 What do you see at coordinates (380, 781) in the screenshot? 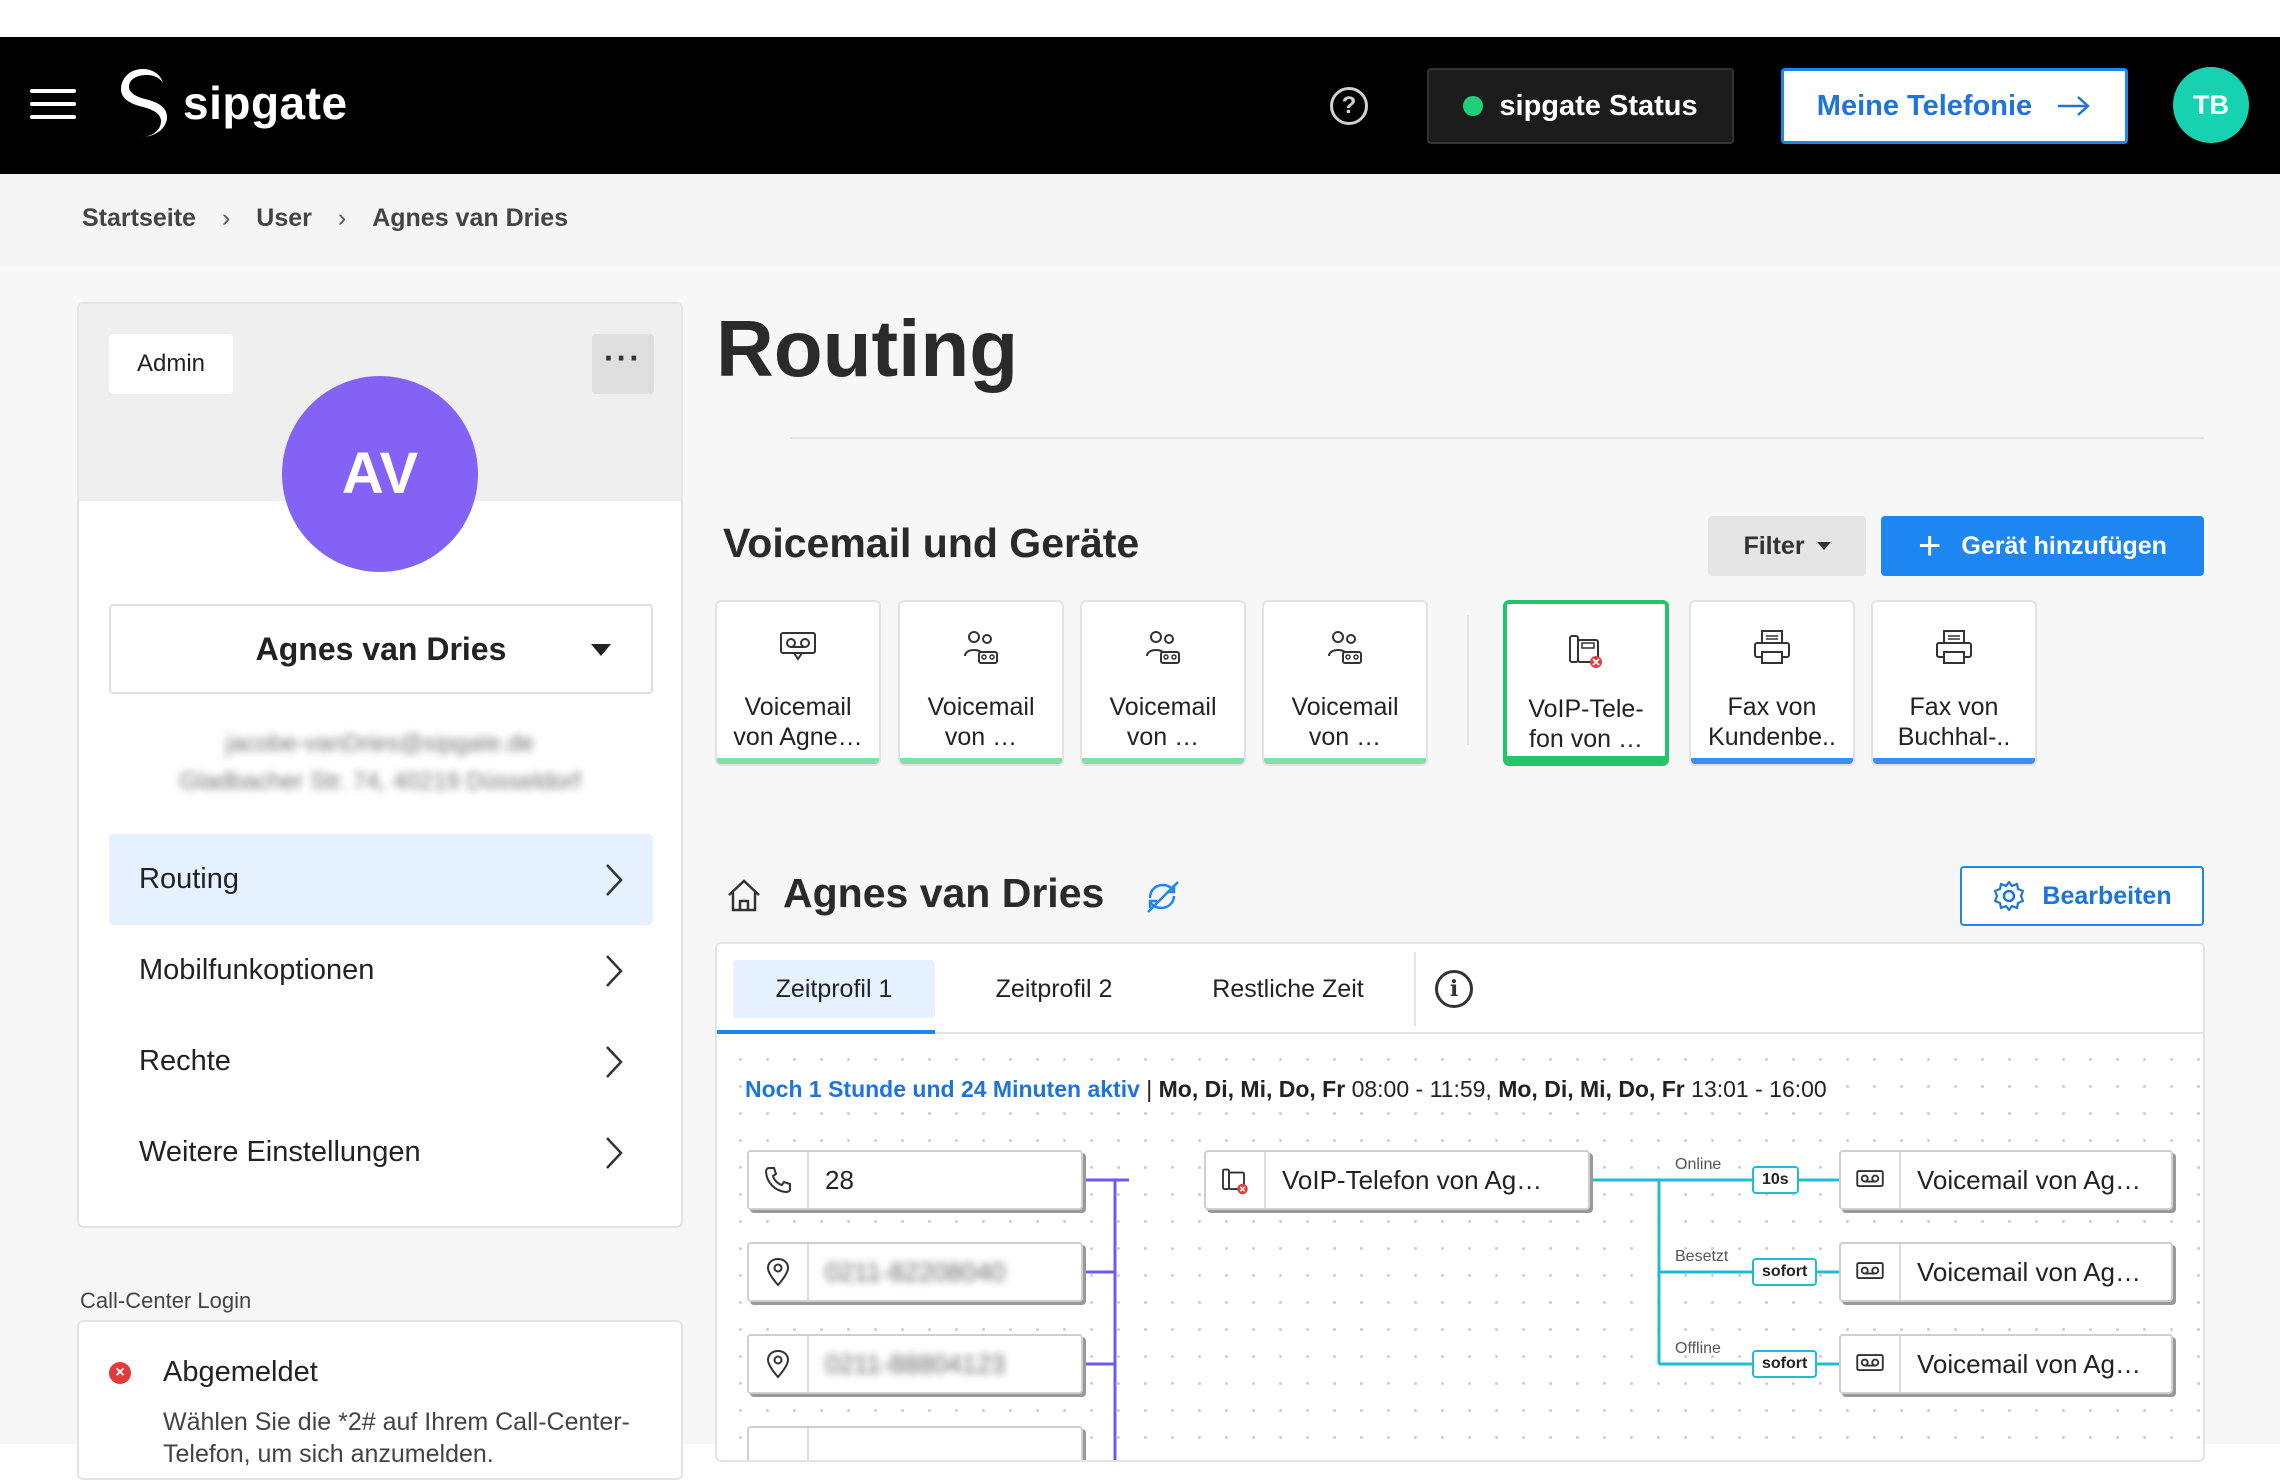
I see `user-address-blurred: Gladbacher Str. 74, 40219 Düsseldorf` at bounding box center [380, 781].